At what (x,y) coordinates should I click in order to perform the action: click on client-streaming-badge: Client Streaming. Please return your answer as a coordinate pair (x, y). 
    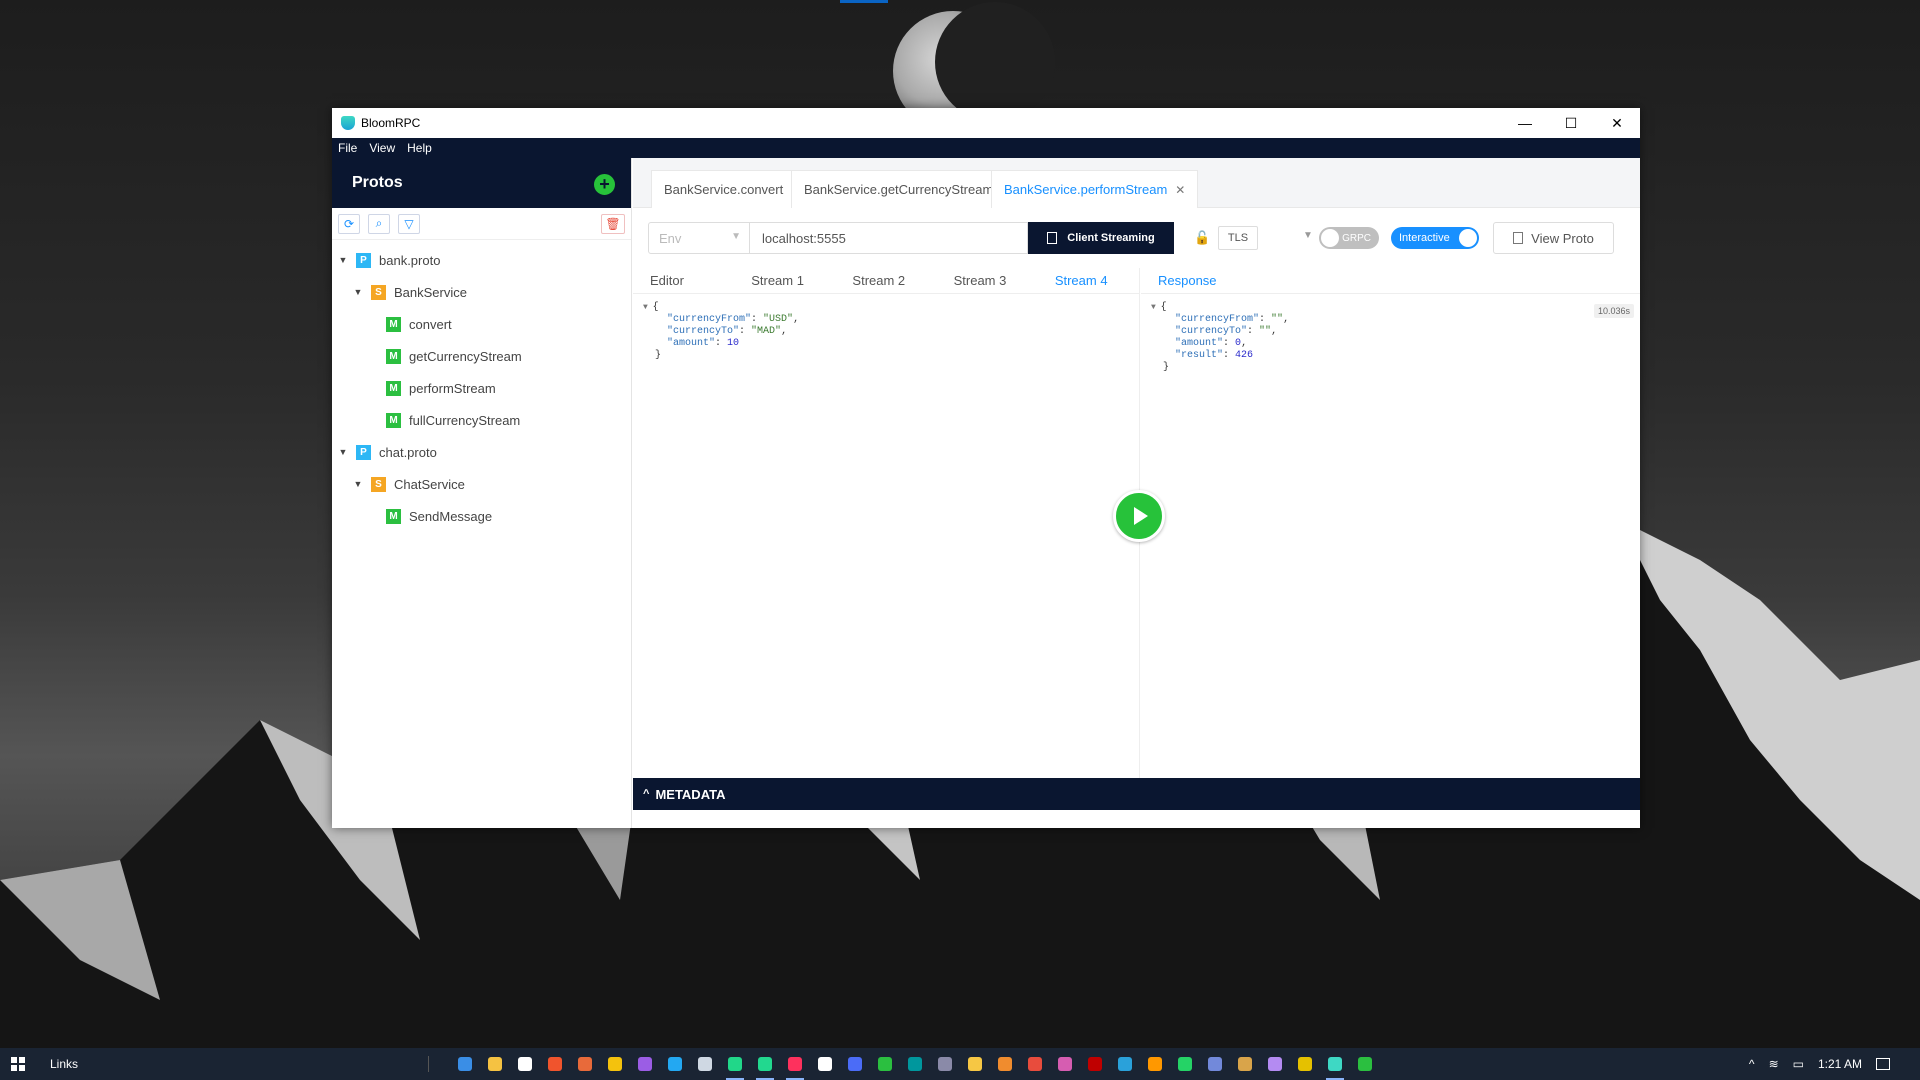
    Looking at the image, I should click on (1101, 238).